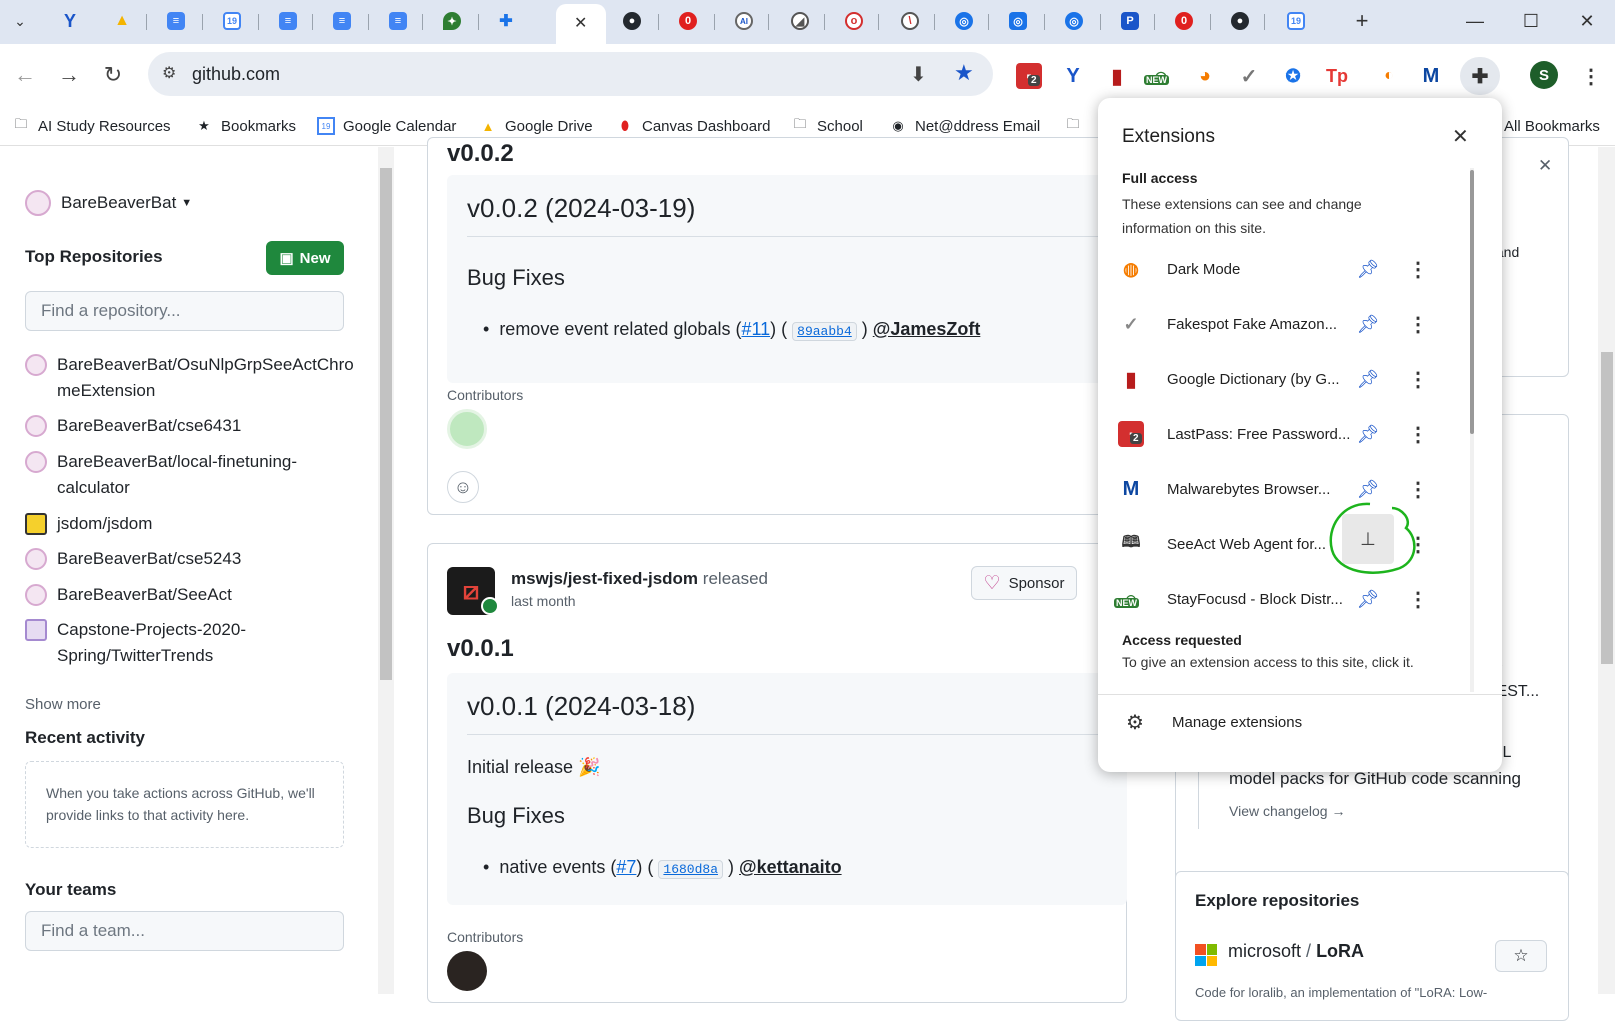  I want to click on list-item: BareBeaverBat/SeeAct, so click(195, 595).